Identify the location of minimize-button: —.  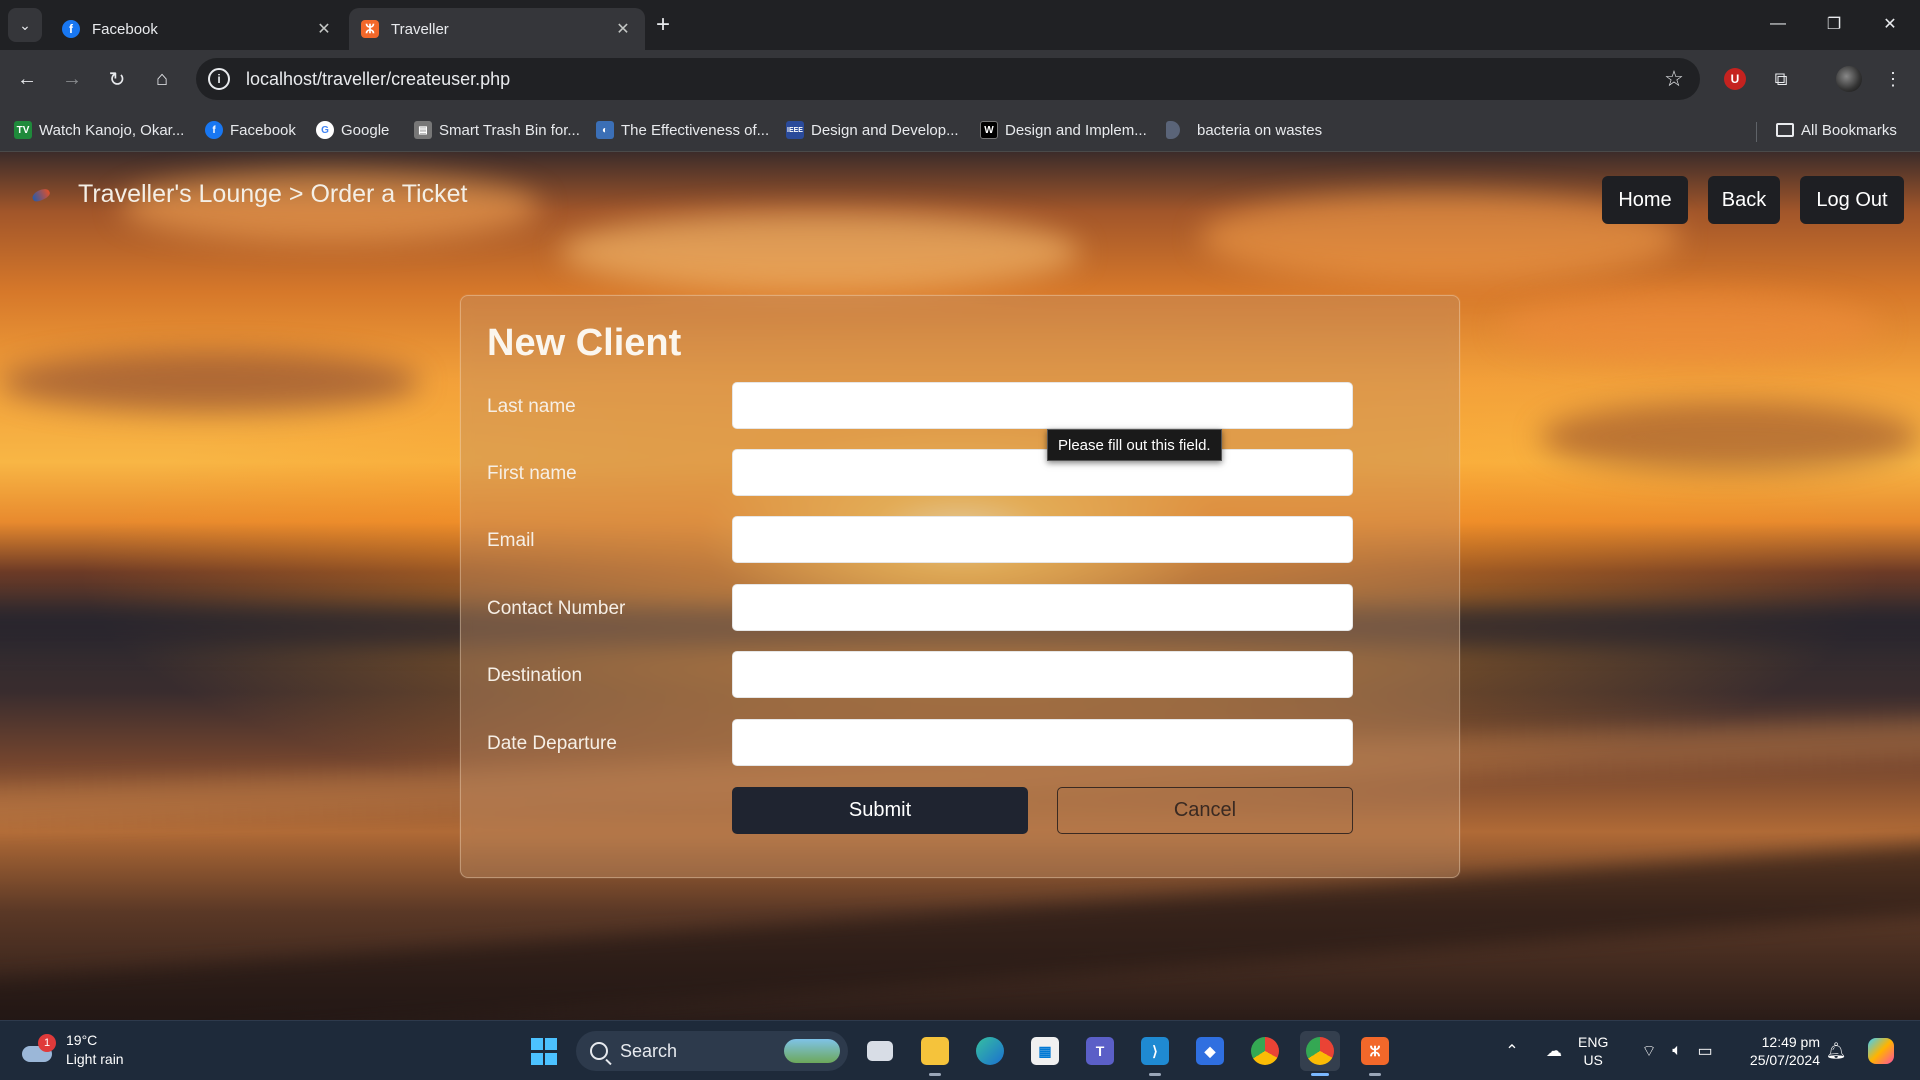
(1778, 24).